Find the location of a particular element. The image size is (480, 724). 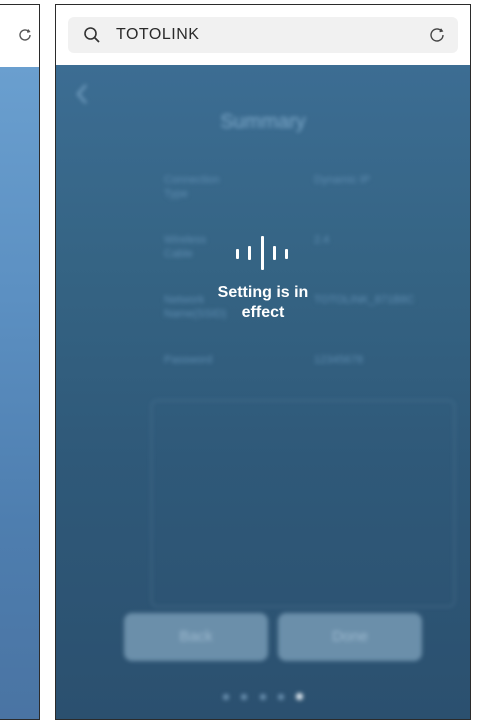

left-phone-frame is located at coordinates (20, 362).